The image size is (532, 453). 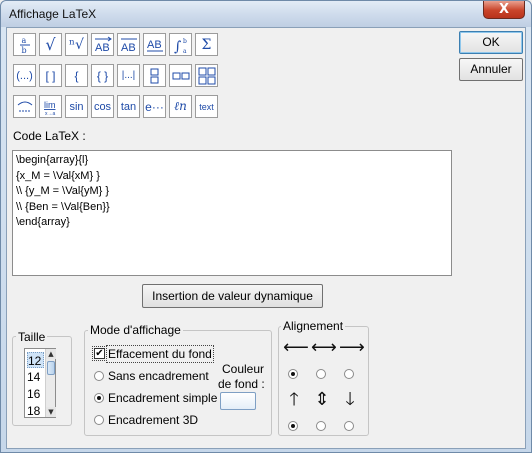 I want to click on vector-icon: AB, so click(x=103, y=45).